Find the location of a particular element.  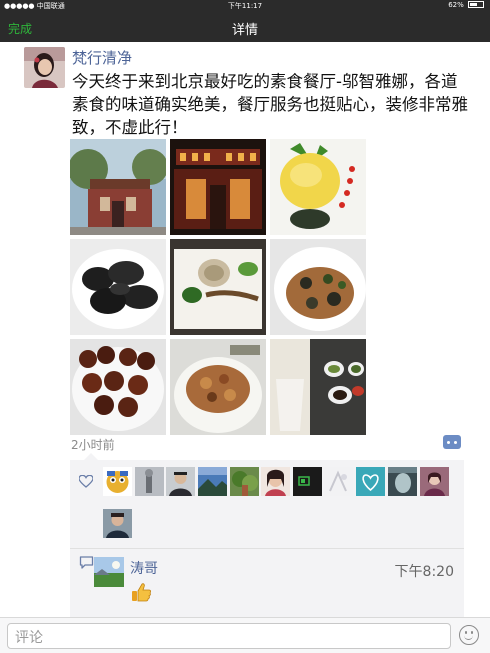

clock: 下午11:17 is located at coordinates (245, 6).